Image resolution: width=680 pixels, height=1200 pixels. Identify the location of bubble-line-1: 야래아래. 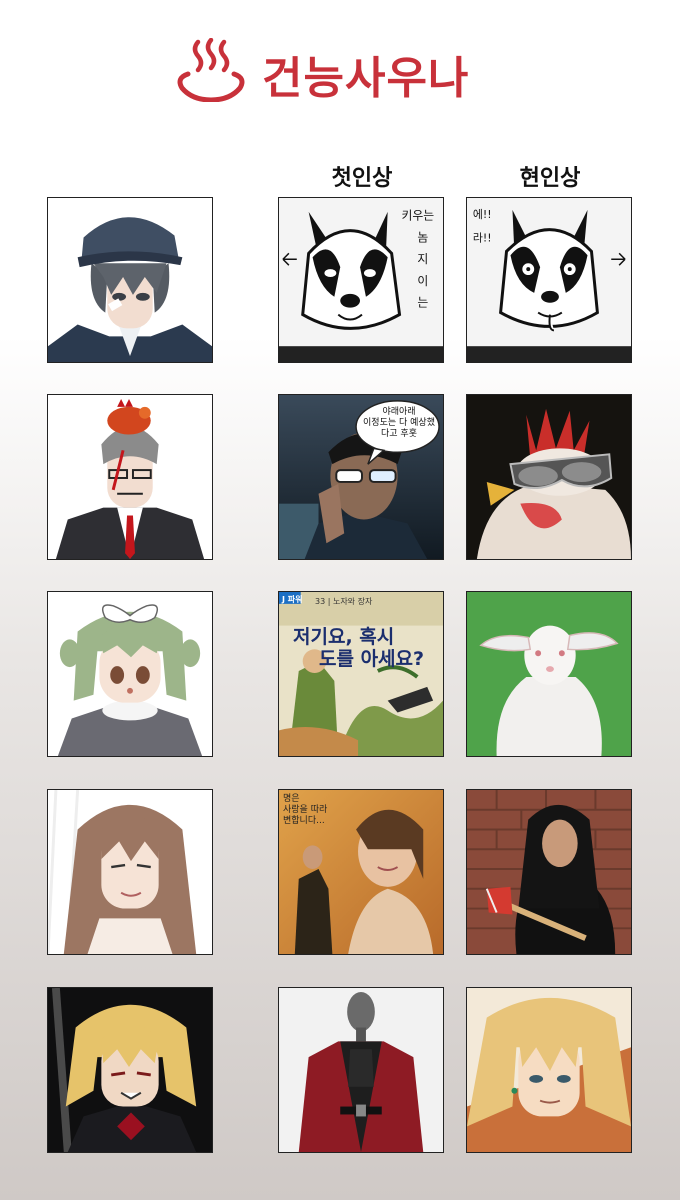
(399, 412).